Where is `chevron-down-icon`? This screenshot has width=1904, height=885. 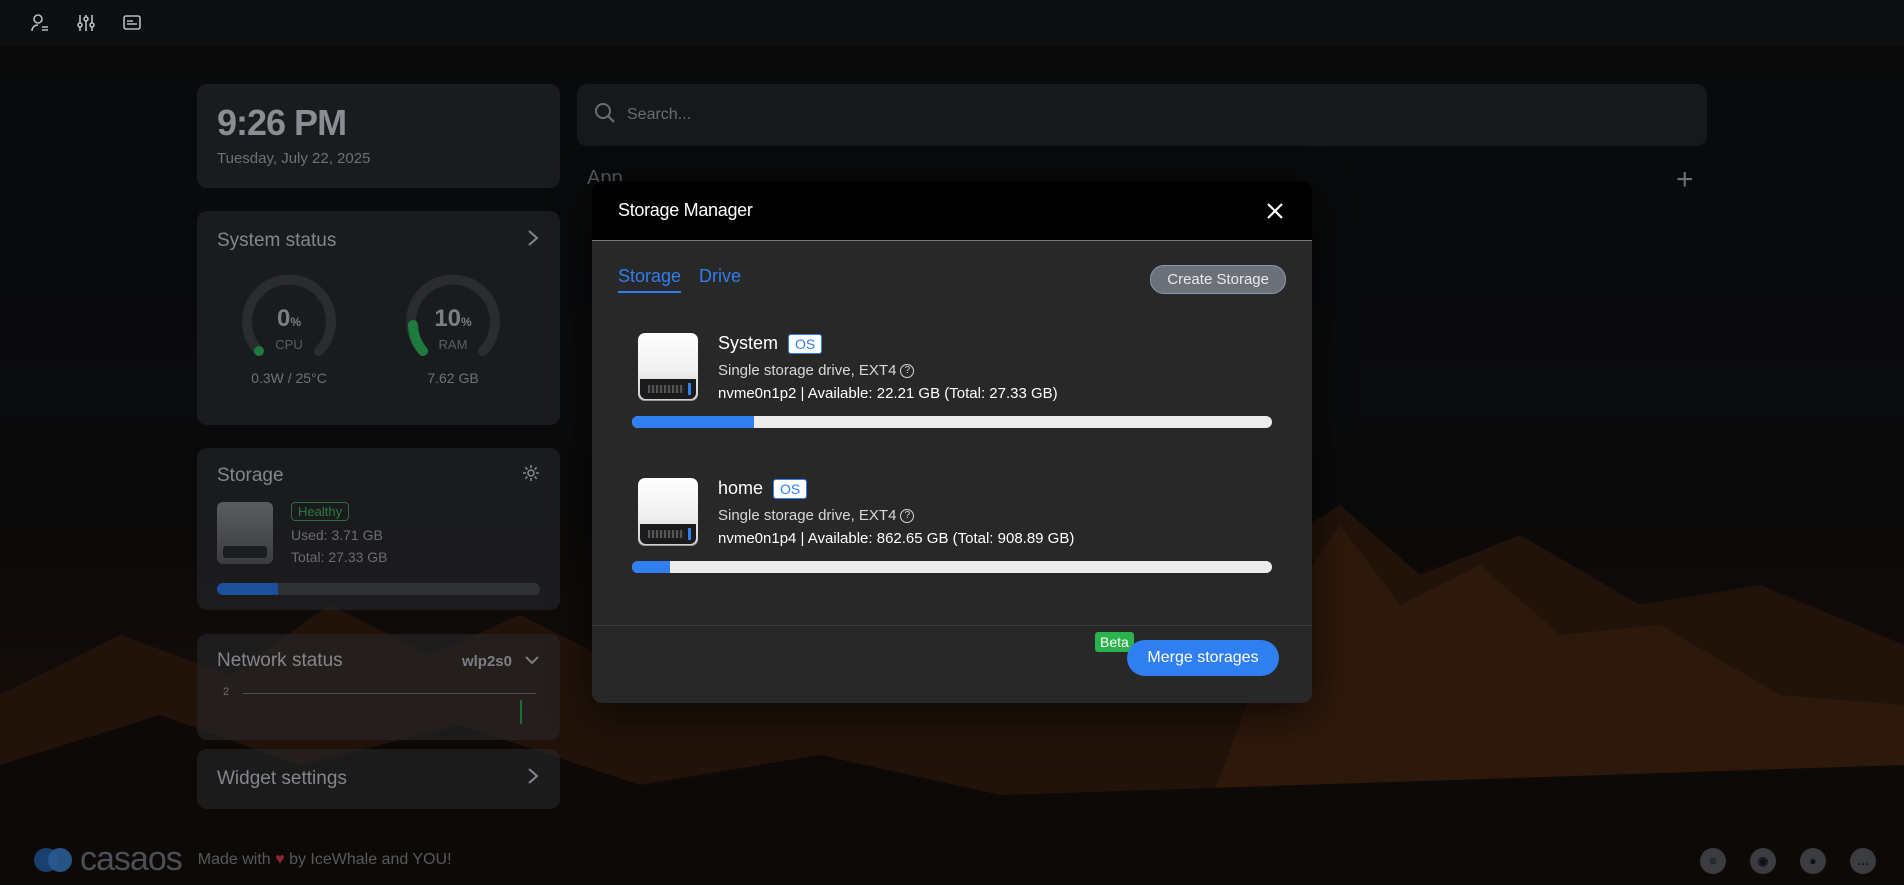
chevron-down-icon is located at coordinates (532, 661).